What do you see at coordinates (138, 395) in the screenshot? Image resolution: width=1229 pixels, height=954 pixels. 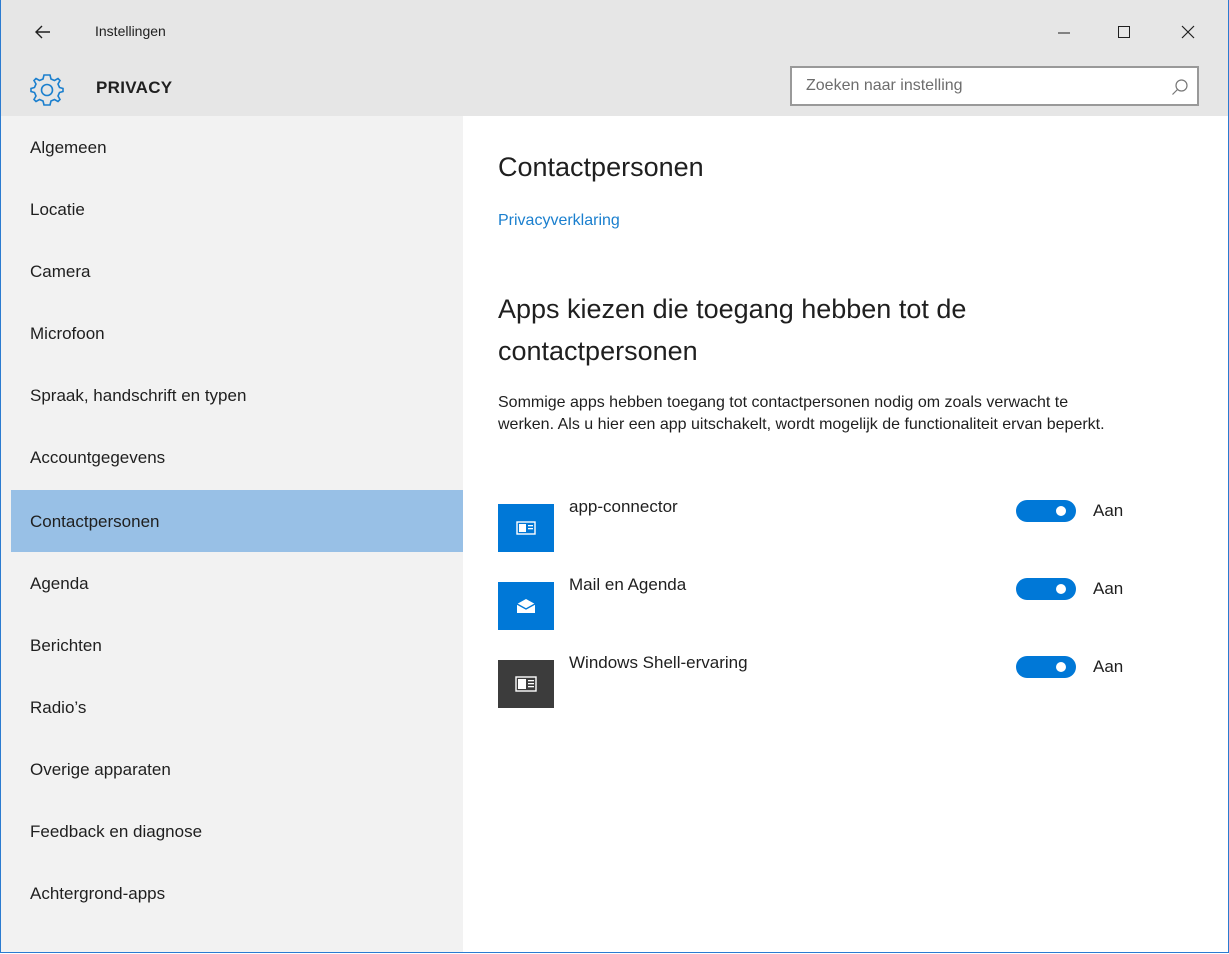 I see `sidebar-item-label: Spraak, handschrift en typen` at bounding box center [138, 395].